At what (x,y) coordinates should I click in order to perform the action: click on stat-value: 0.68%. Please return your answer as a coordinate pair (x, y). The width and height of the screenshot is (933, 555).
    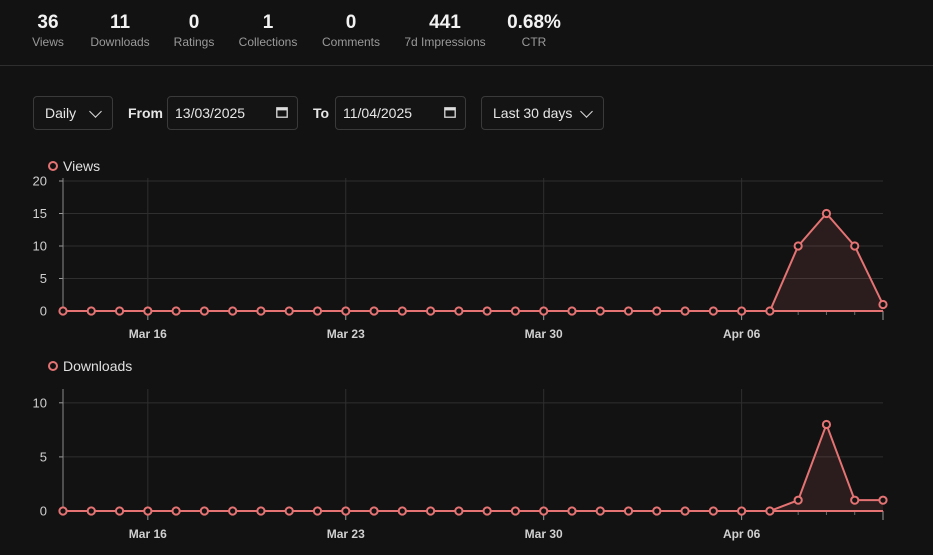
    Looking at the image, I should click on (534, 22).